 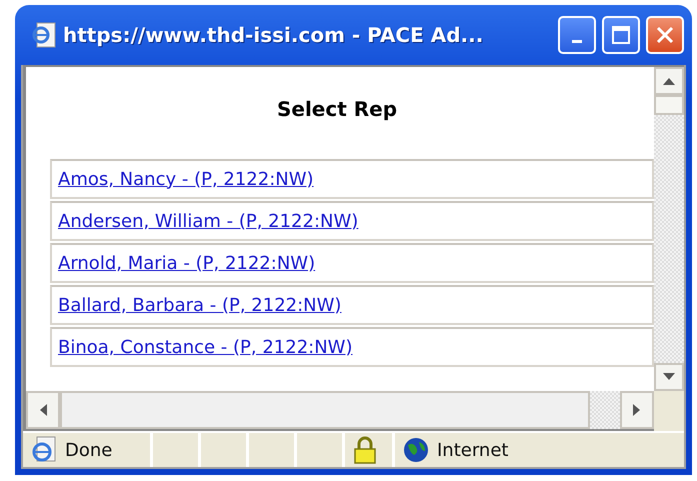 What do you see at coordinates (577, 35) in the screenshot?
I see `minimize-button` at bounding box center [577, 35].